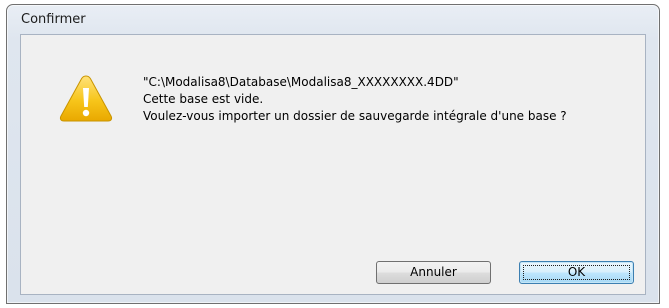  I want to click on cancel-button-label: Annuler, so click(433, 272).